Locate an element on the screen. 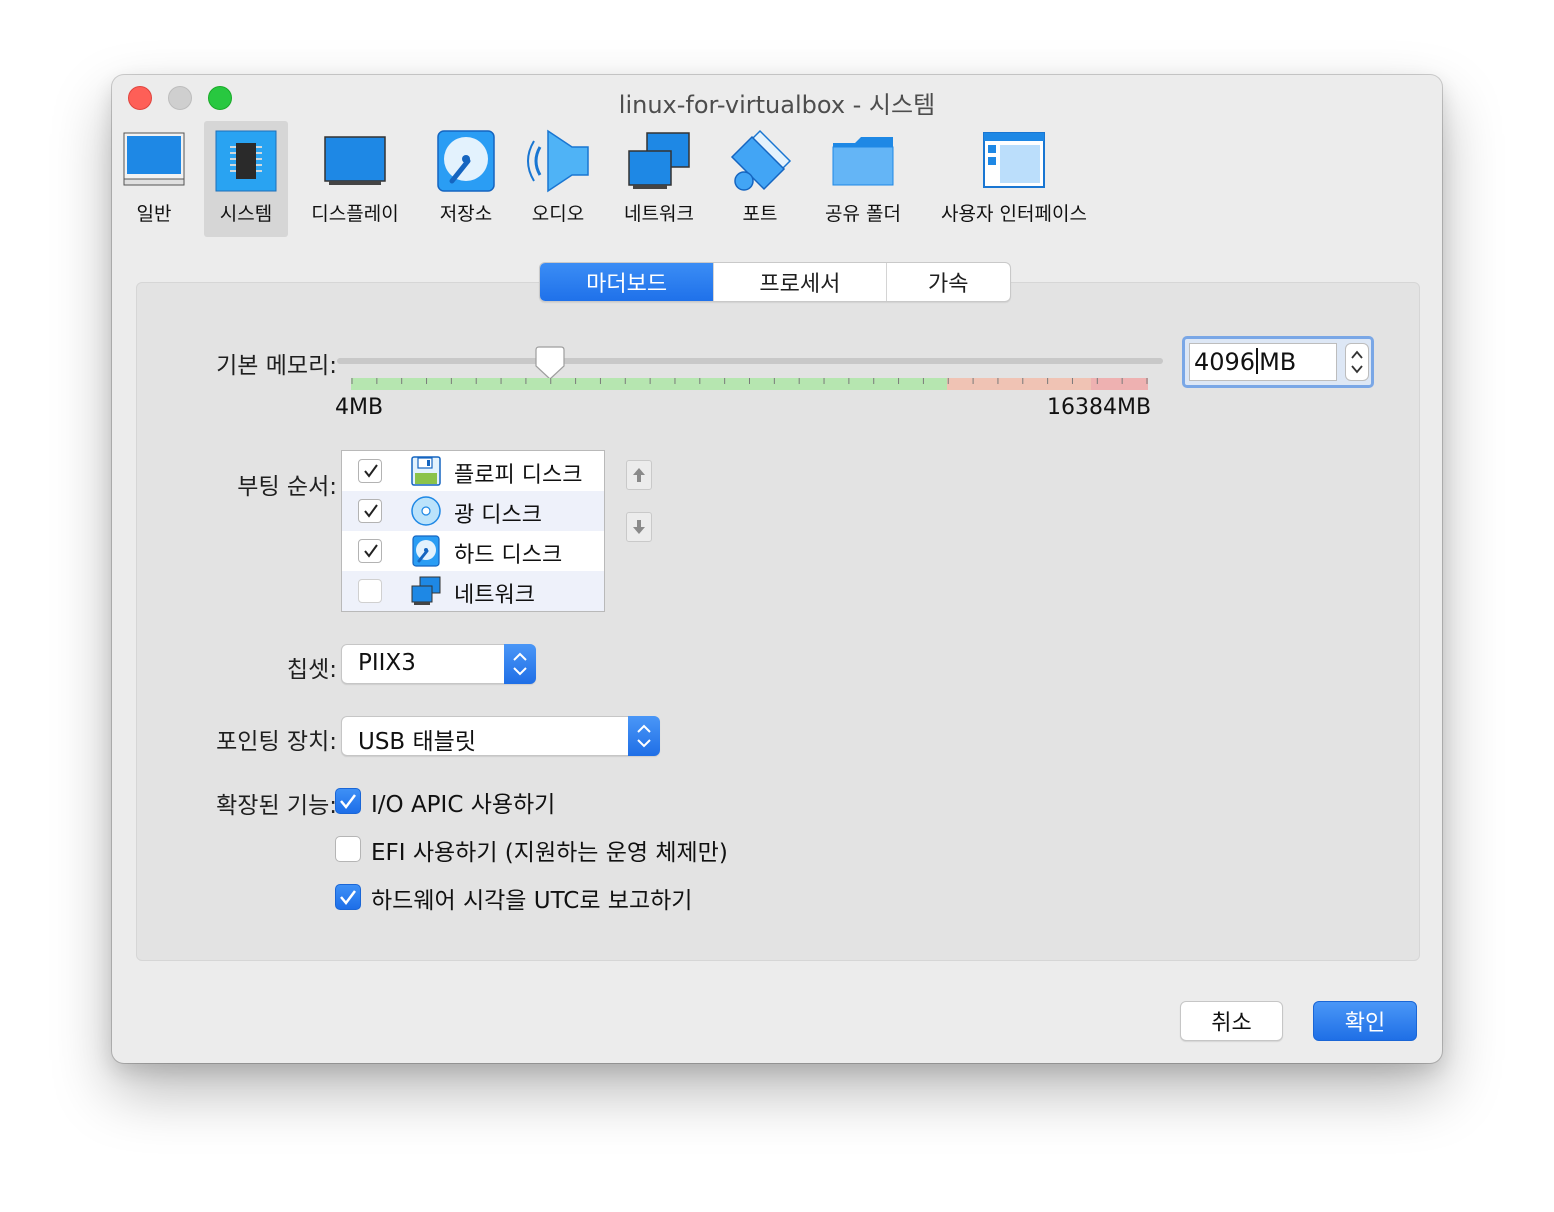  arrow-down-icon is located at coordinates (639, 527).